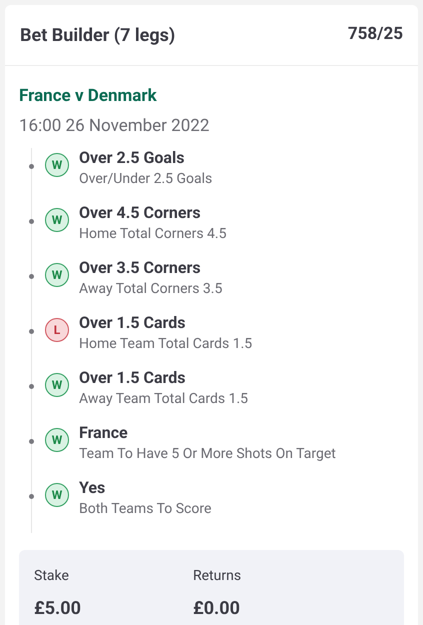 The width and height of the screenshot is (423, 625). I want to click on card-title: Bet Builder (7 legs), so click(98, 36).